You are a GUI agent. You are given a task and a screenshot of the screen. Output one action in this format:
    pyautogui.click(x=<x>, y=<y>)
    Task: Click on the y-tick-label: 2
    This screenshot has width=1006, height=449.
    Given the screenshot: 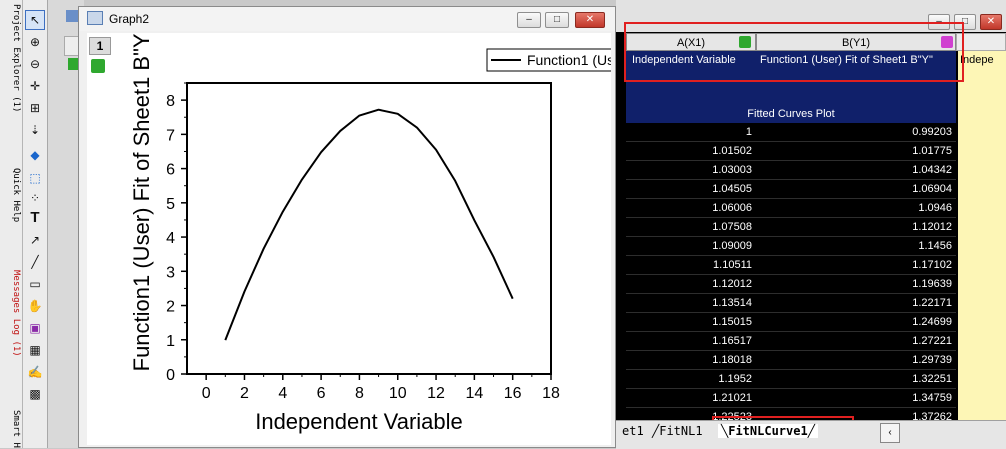 What is the action you would take?
    pyautogui.click(x=170, y=307)
    